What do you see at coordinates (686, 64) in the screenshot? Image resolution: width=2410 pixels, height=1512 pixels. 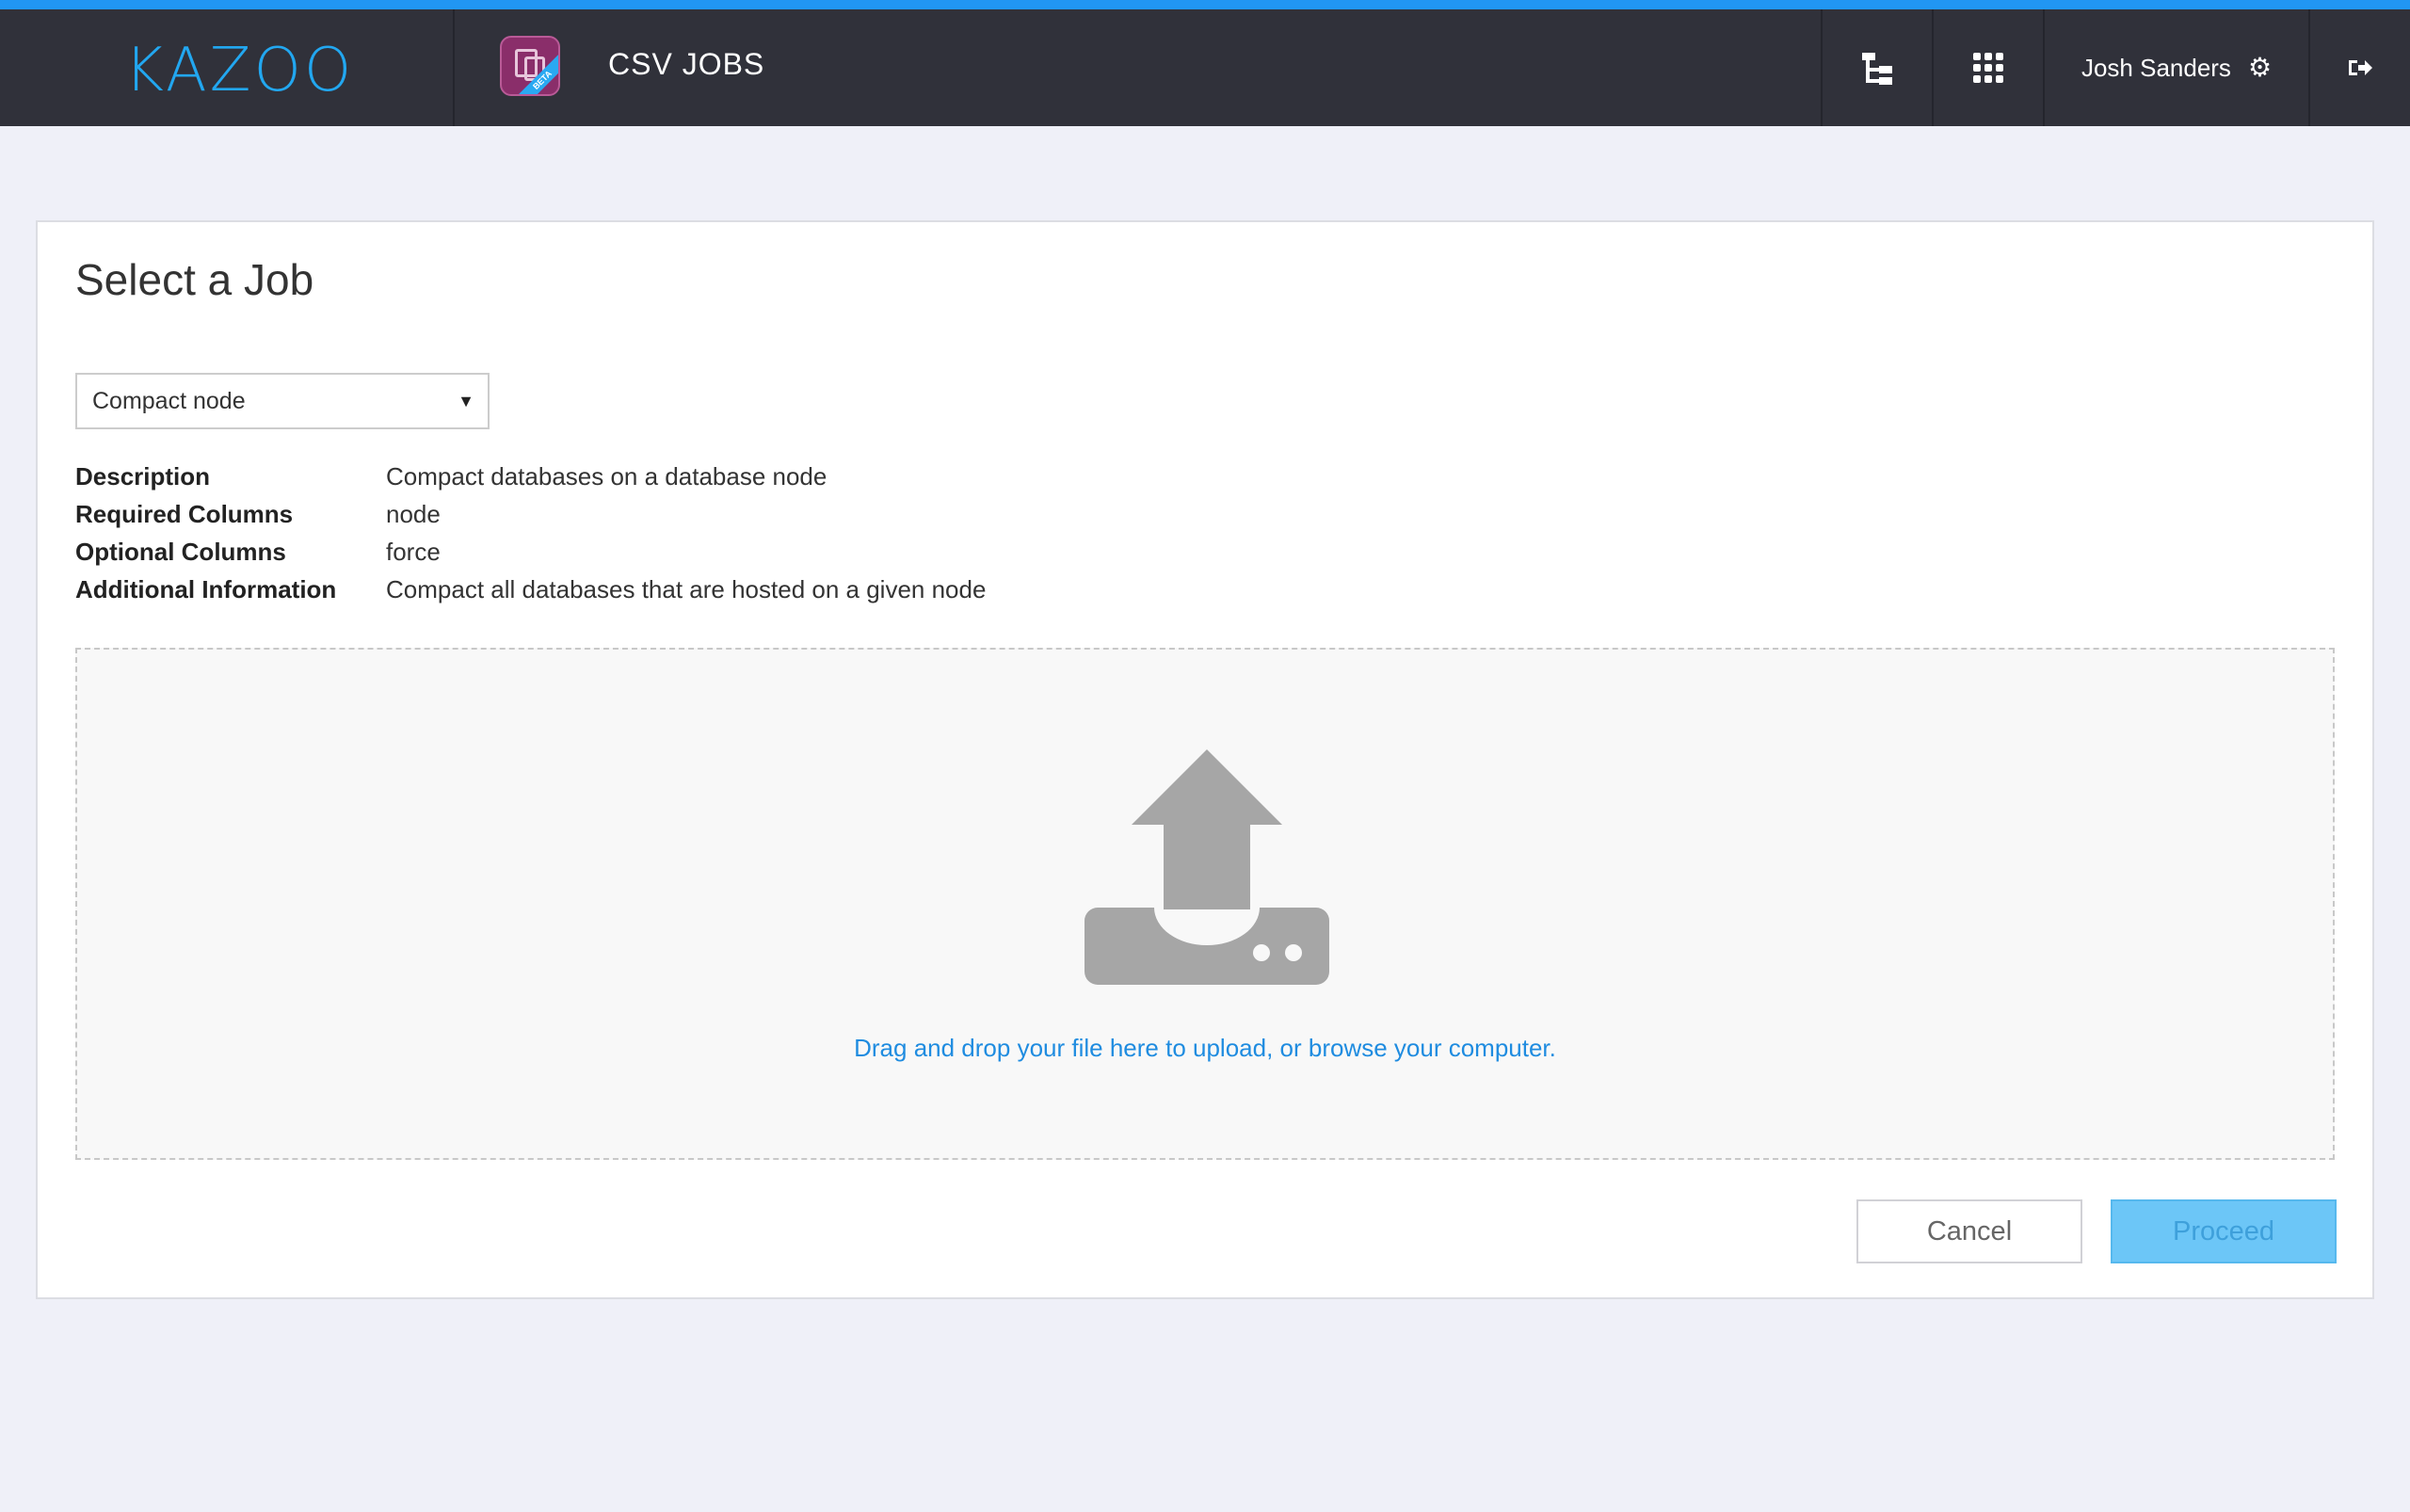 I see `app-title: CSV JOBS` at bounding box center [686, 64].